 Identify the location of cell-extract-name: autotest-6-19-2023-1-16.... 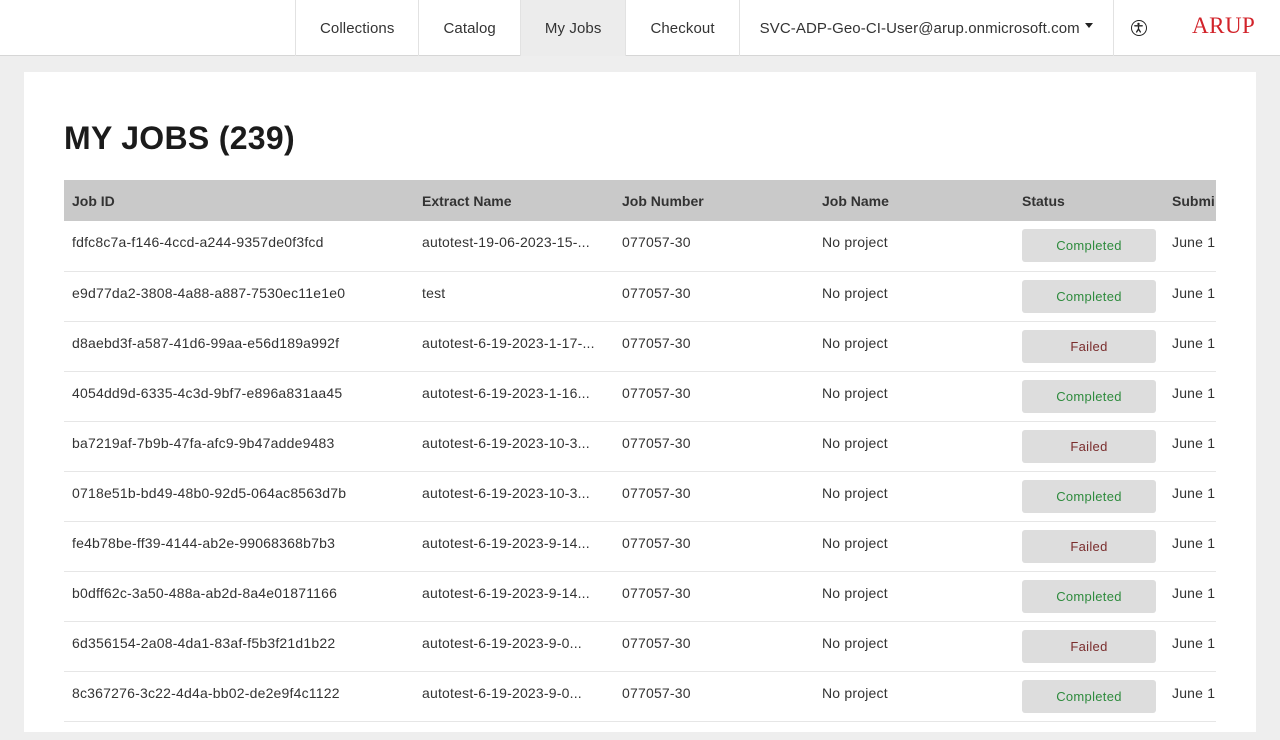
(506, 392).